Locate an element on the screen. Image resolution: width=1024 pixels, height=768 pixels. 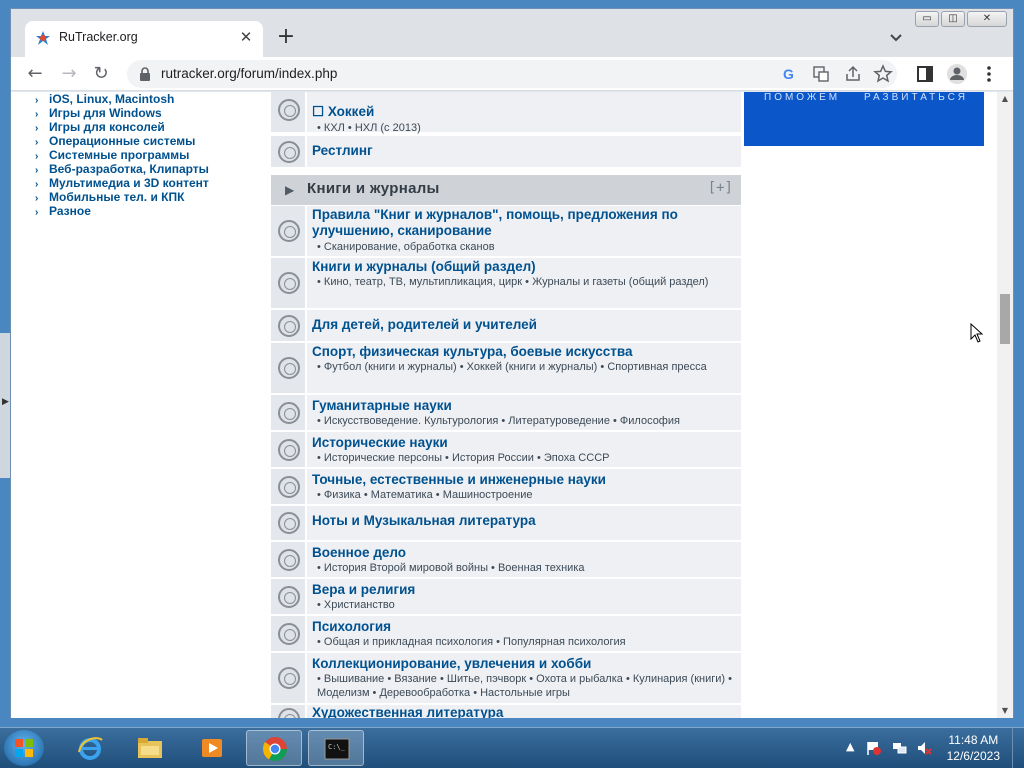
network-icon is located at coordinates (900, 748).